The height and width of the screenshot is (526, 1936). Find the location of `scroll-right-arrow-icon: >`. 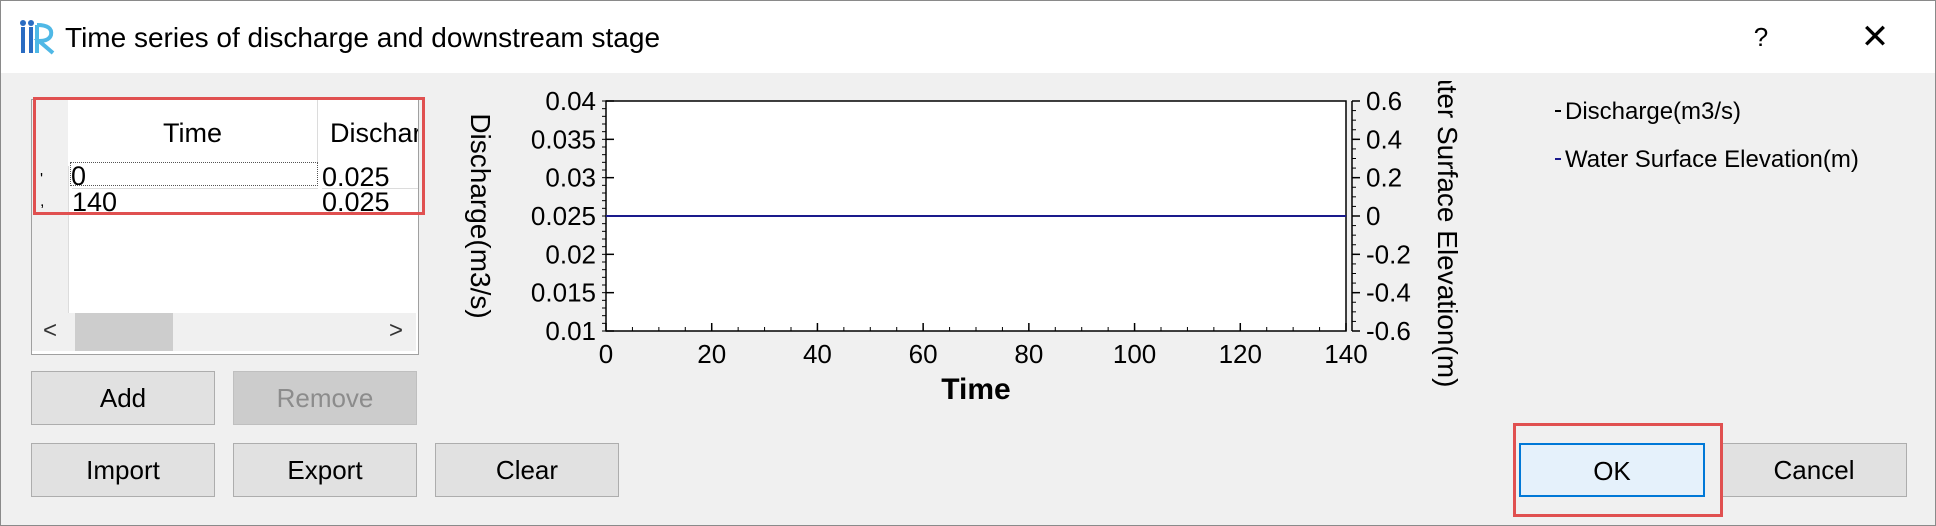

scroll-right-arrow-icon: > is located at coordinates (396, 331).